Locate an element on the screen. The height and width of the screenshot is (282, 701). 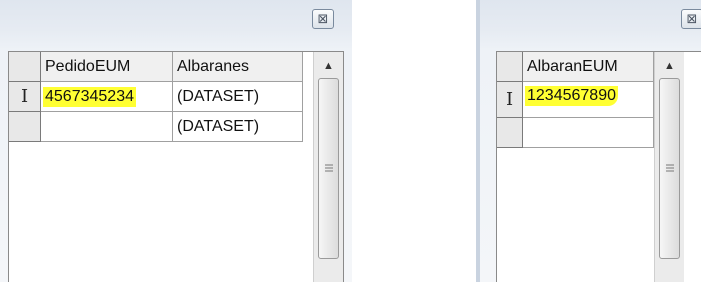
cell-value: 1234567890 is located at coordinates (571, 96).